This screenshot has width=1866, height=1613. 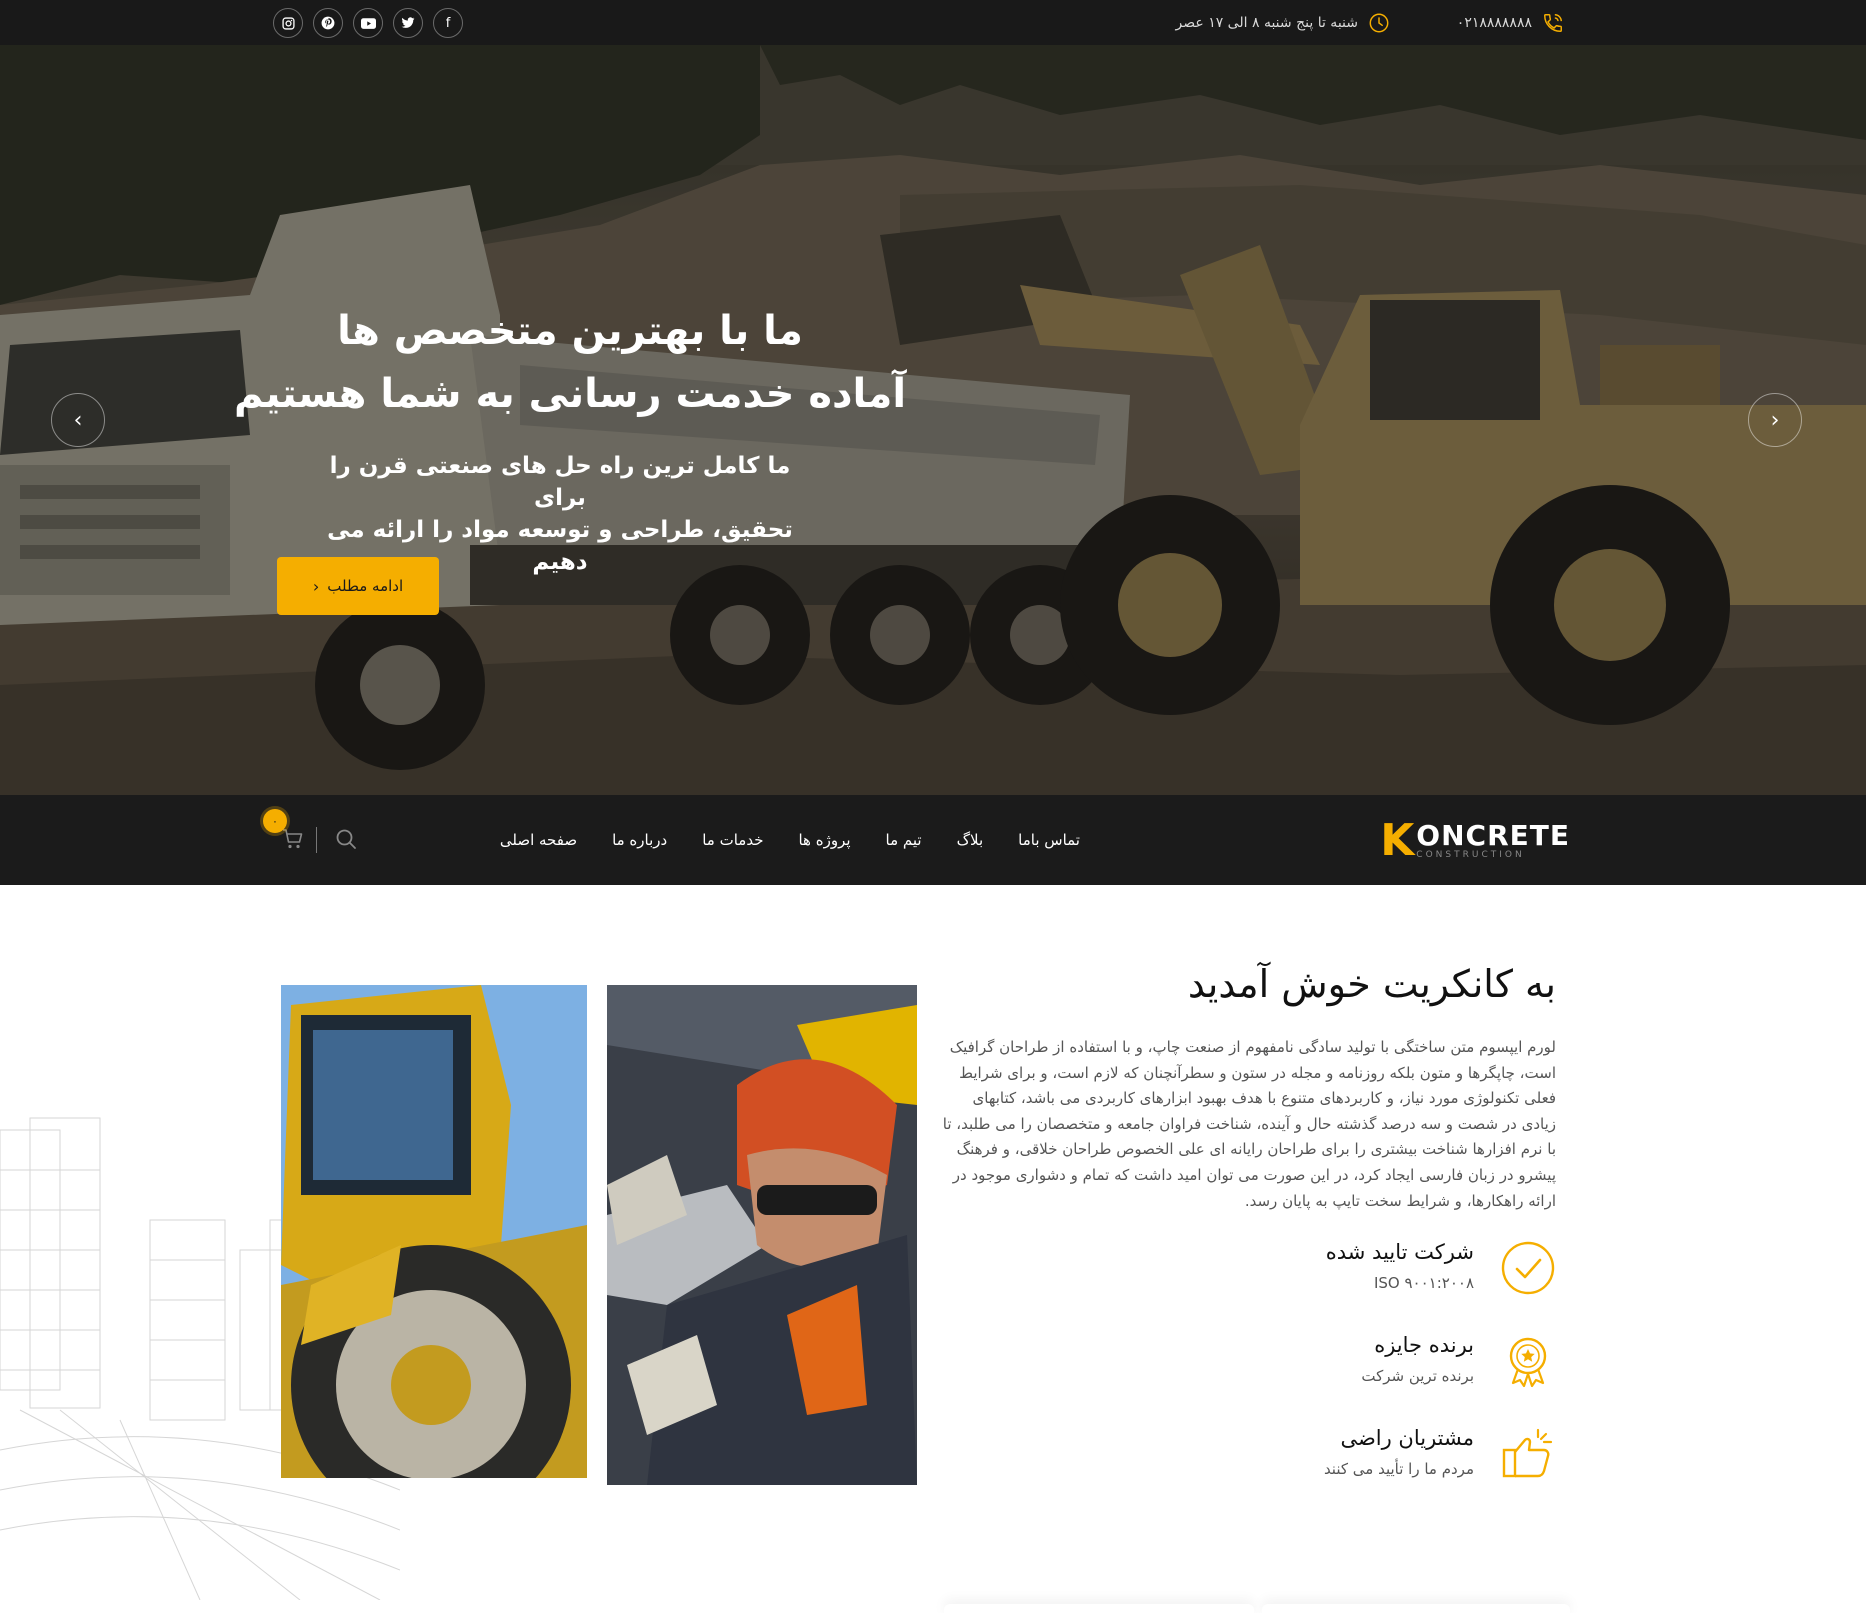 What do you see at coordinates (1397, 840) in the screenshot?
I see `logo-letter: K` at bounding box center [1397, 840].